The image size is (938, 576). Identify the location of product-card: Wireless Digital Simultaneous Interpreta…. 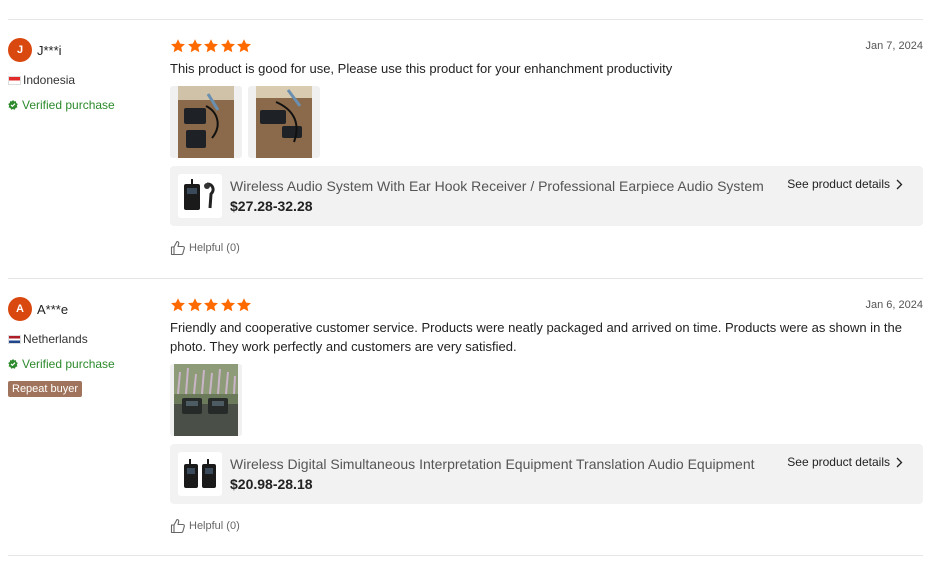
(546, 474).